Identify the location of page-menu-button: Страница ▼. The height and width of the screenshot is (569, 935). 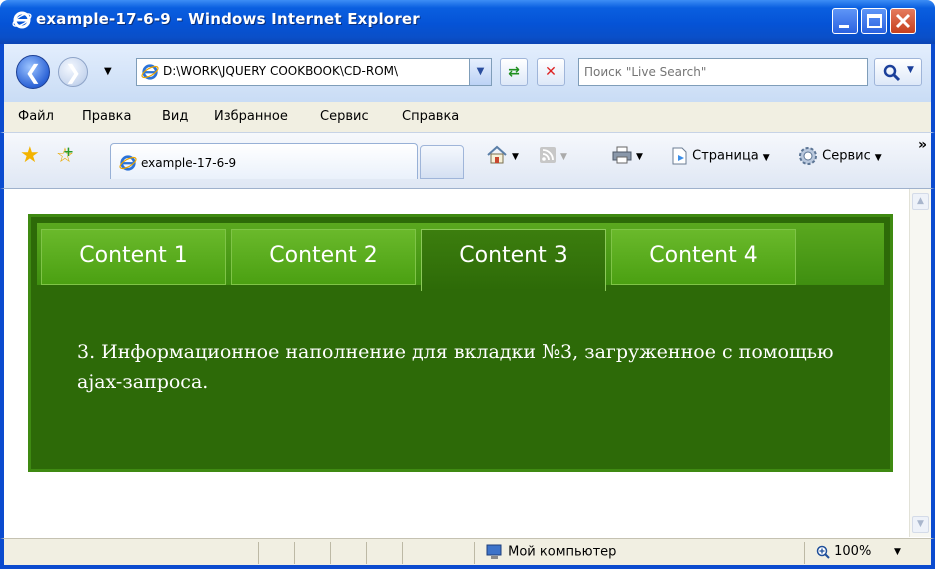
(721, 156).